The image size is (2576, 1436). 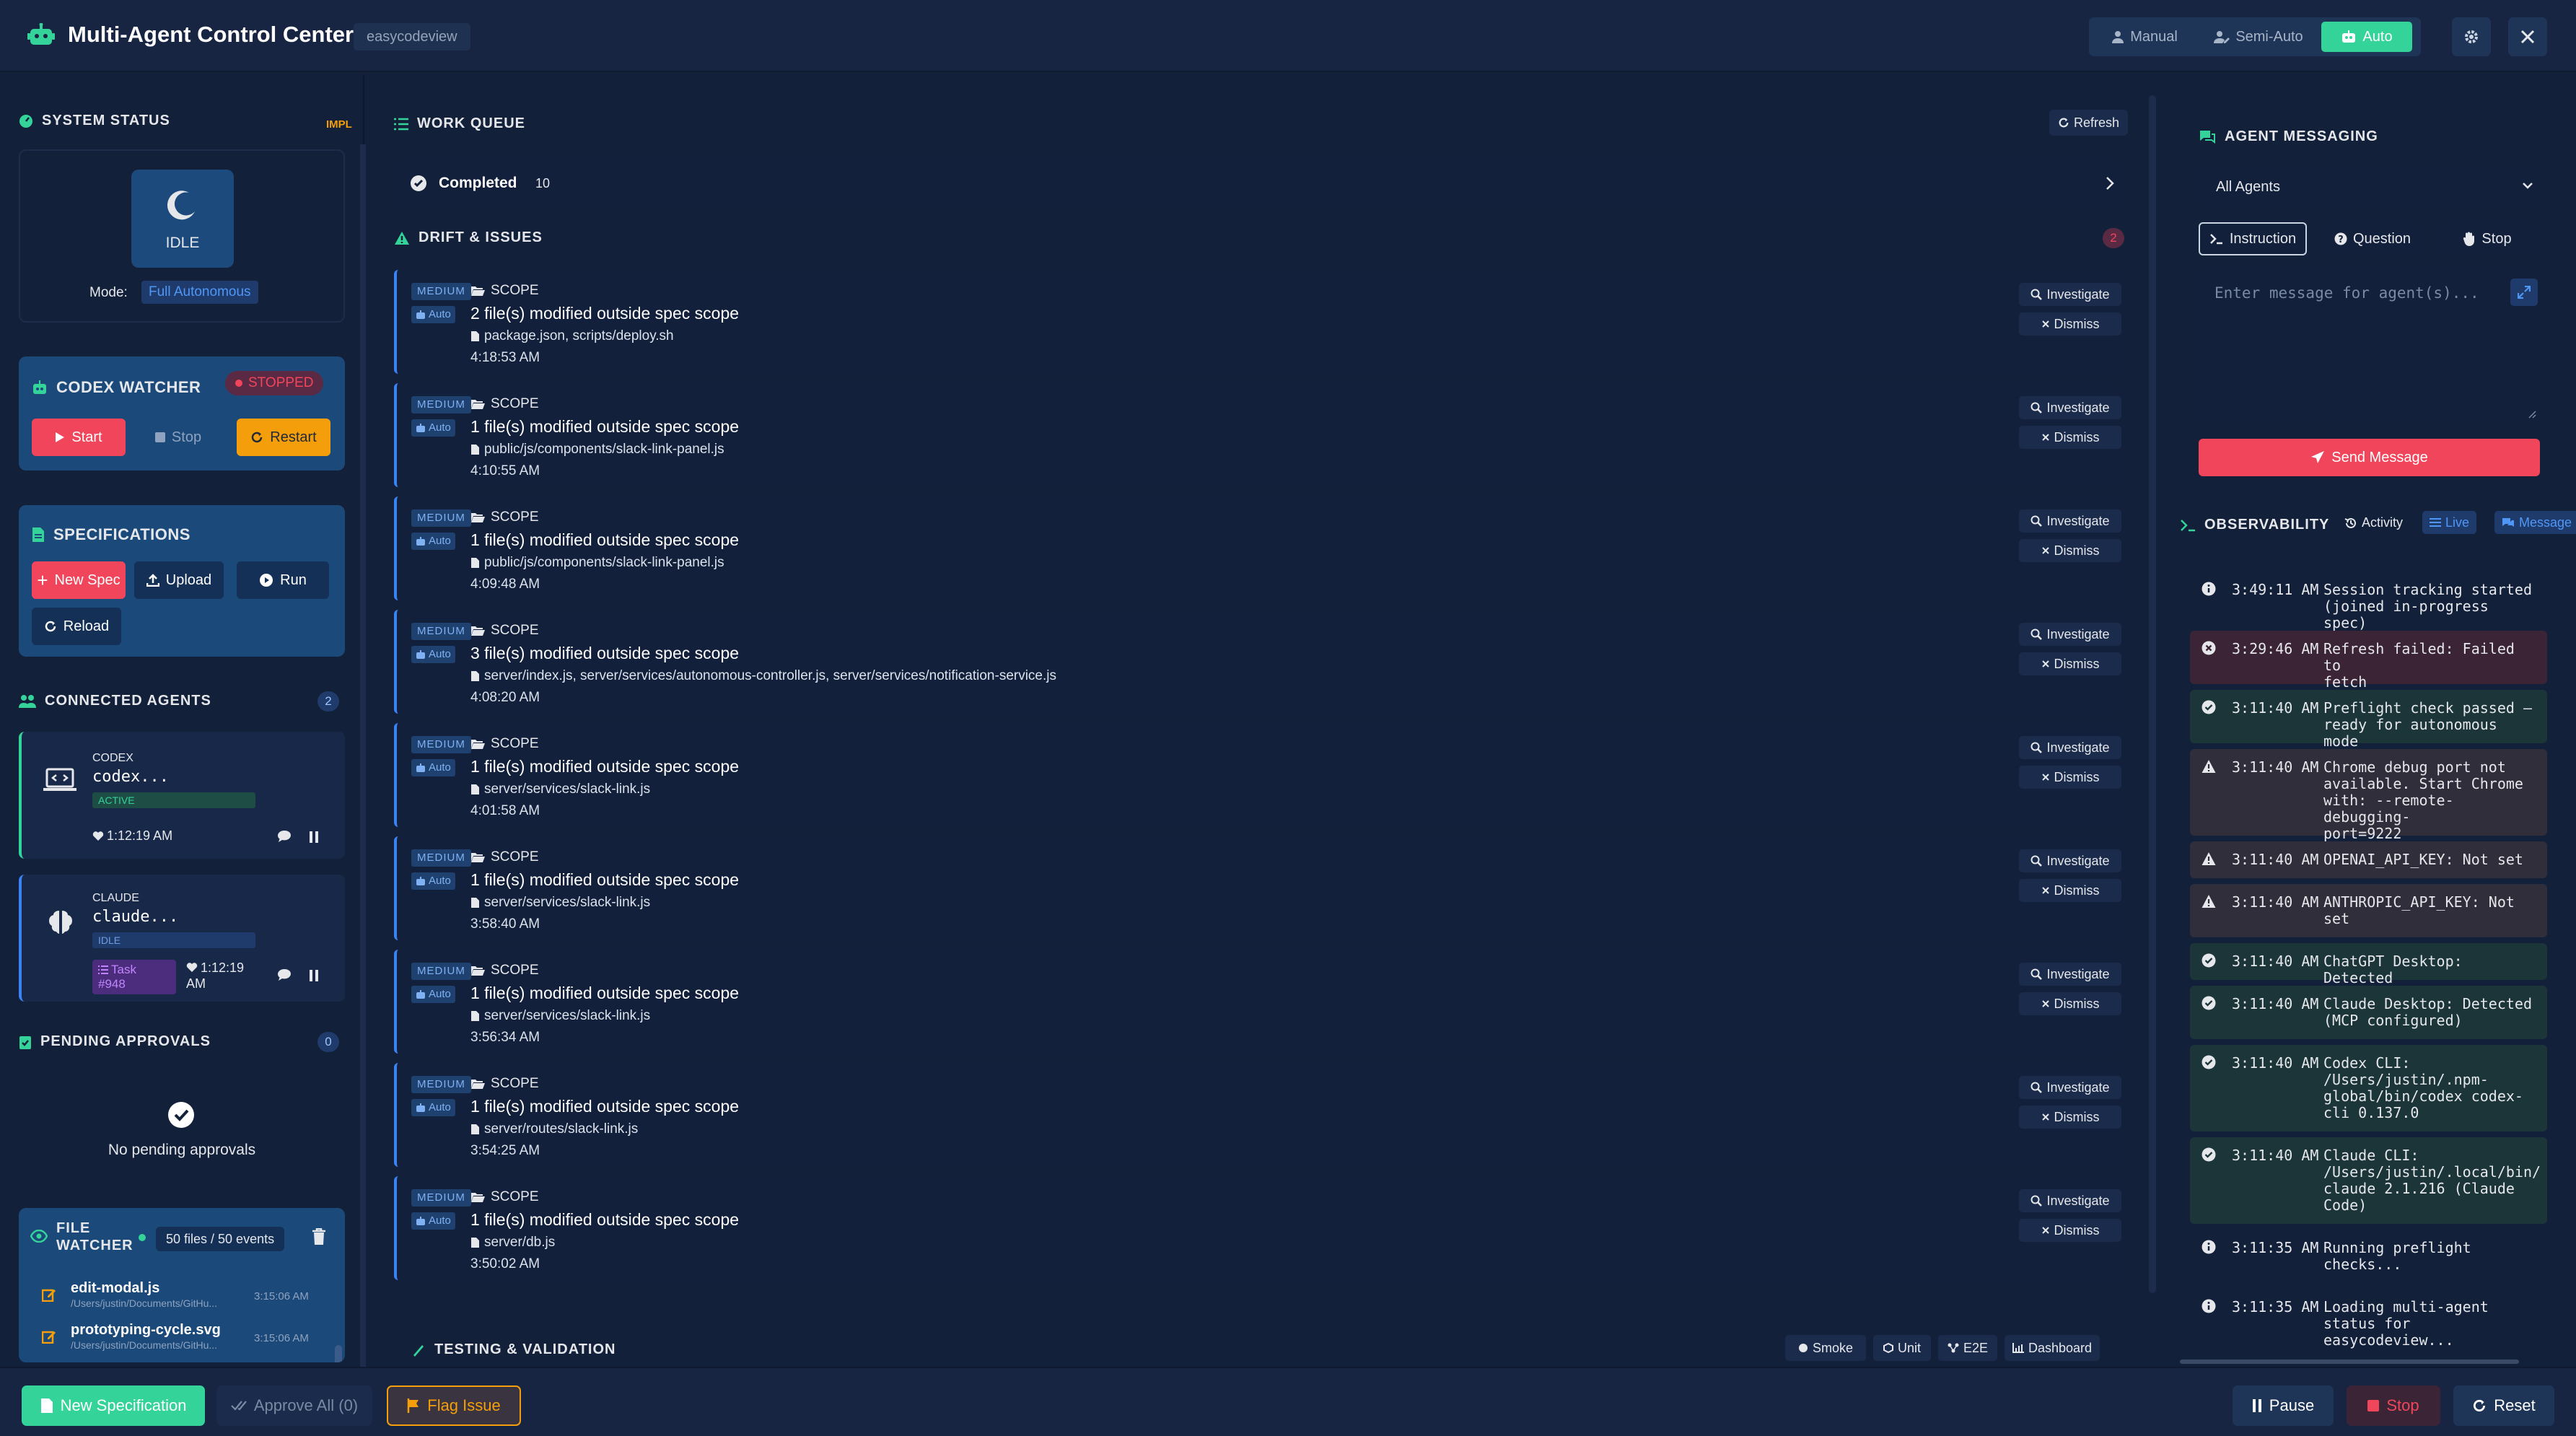 I want to click on log-line: Loading multi-agent, so click(x=2406, y=1306).